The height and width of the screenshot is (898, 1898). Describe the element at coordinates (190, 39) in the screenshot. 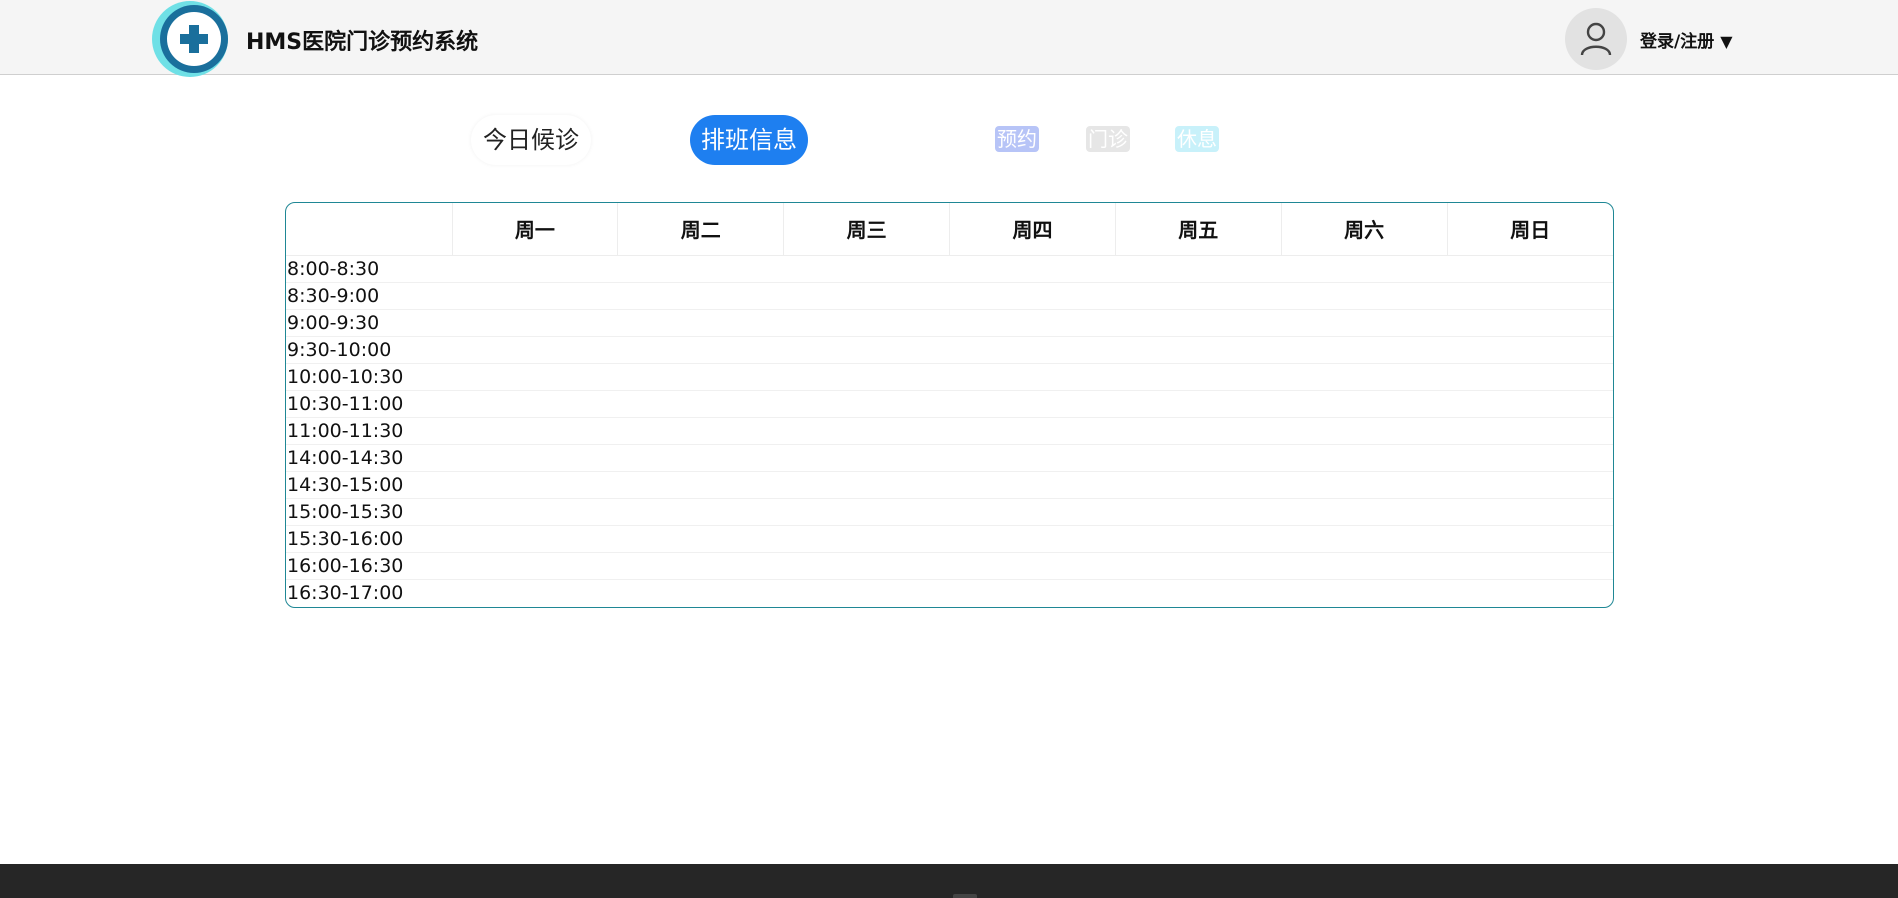

I see `medical-cross-icon` at that location.